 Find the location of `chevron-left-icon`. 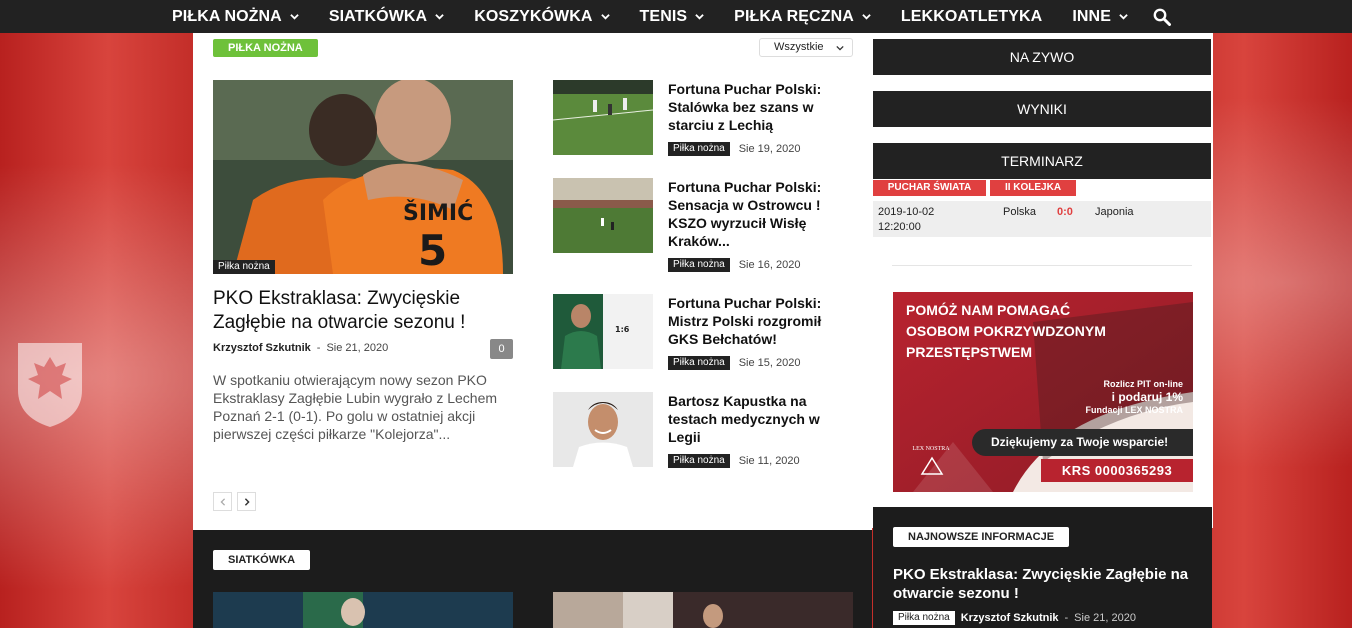

chevron-left-icon is located at coordinates (222, 501).